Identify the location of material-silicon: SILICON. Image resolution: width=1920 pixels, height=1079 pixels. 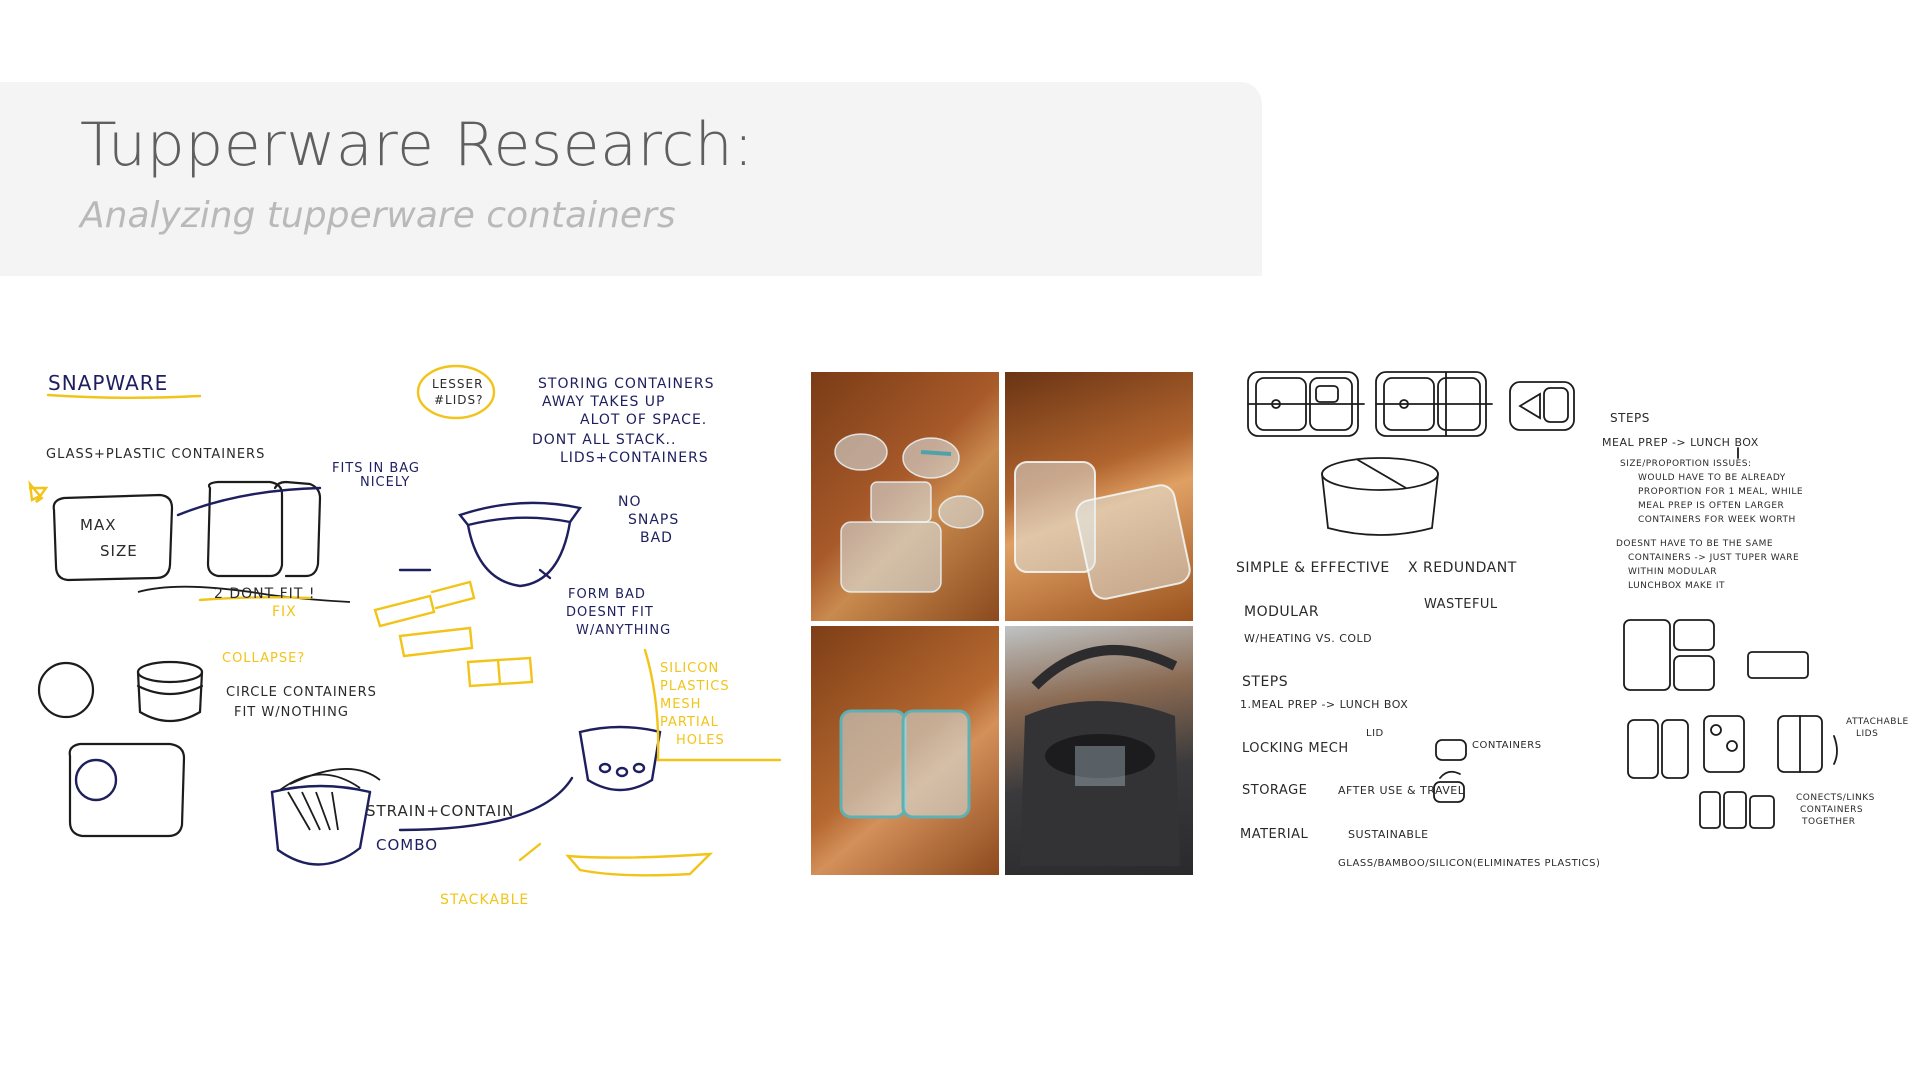
(689, 668).